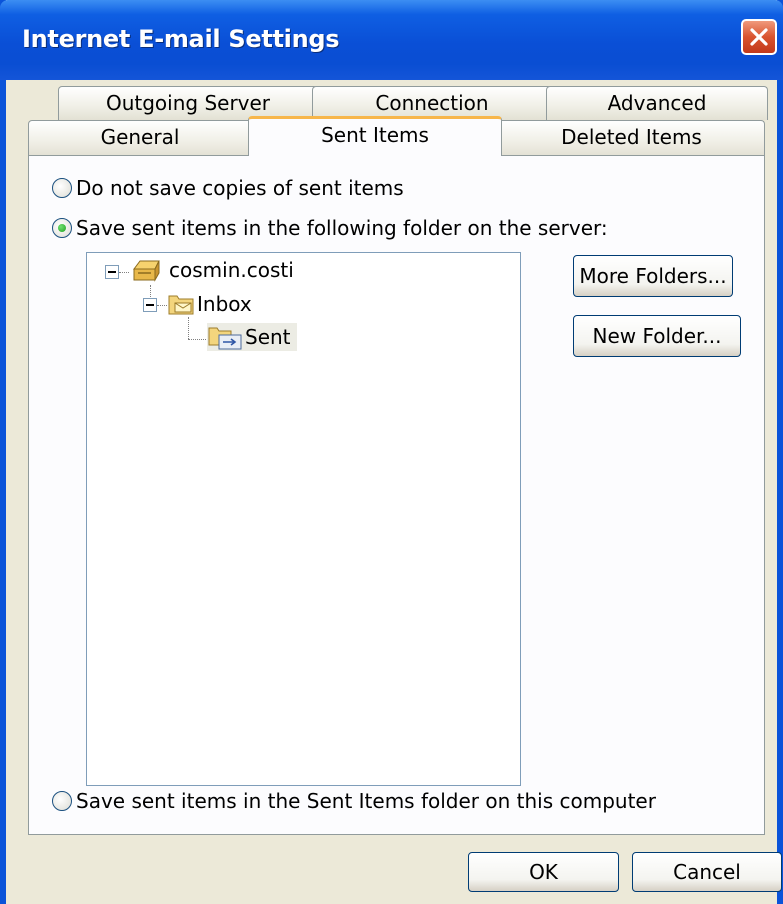  Describe the element at coordinates (631, 138) in the screenshot. I see `tab-deleted-items: Deleted Items` at that location.